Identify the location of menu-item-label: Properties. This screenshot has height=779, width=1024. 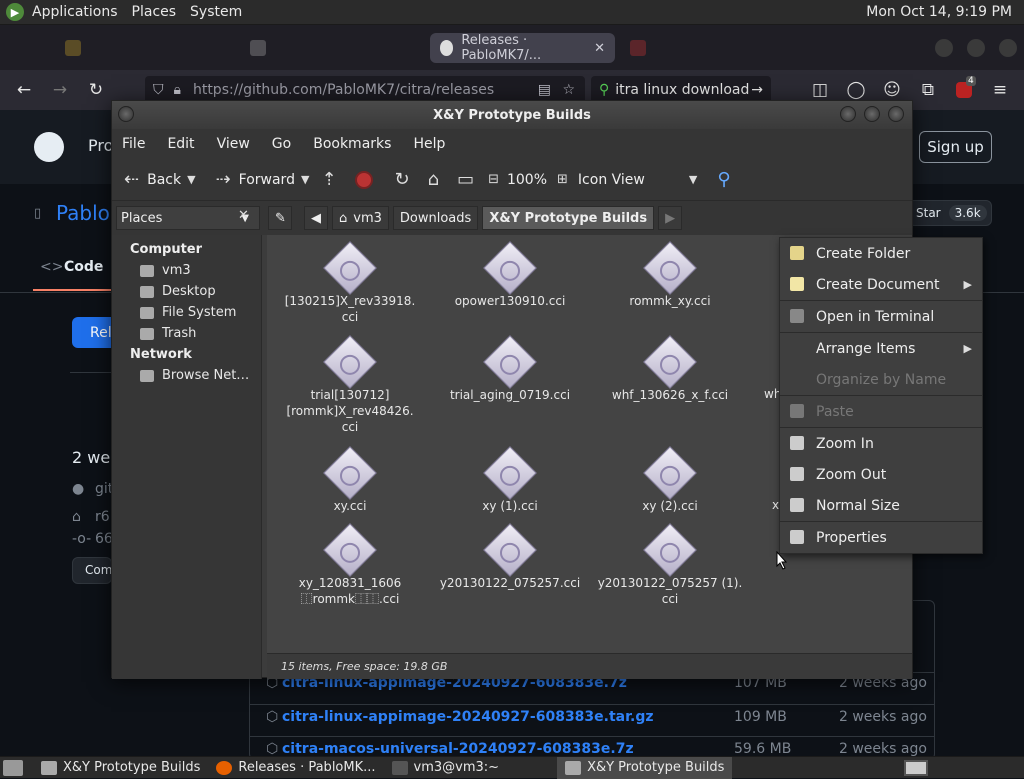
(851, 537).